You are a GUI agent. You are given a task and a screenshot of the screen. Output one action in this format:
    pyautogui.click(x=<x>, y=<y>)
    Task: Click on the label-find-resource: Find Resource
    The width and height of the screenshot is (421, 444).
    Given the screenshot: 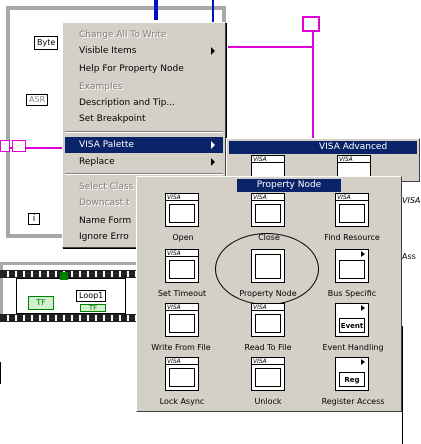 What is the action you would take?
    pyautogui.click(x=352, y=237)
    